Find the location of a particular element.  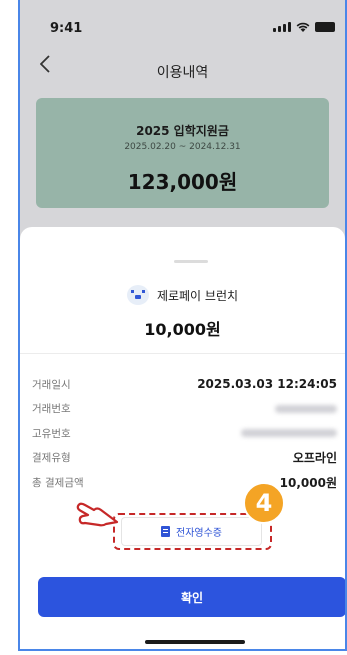

confirm-button: 확인 is located at coordinates (191, 597).